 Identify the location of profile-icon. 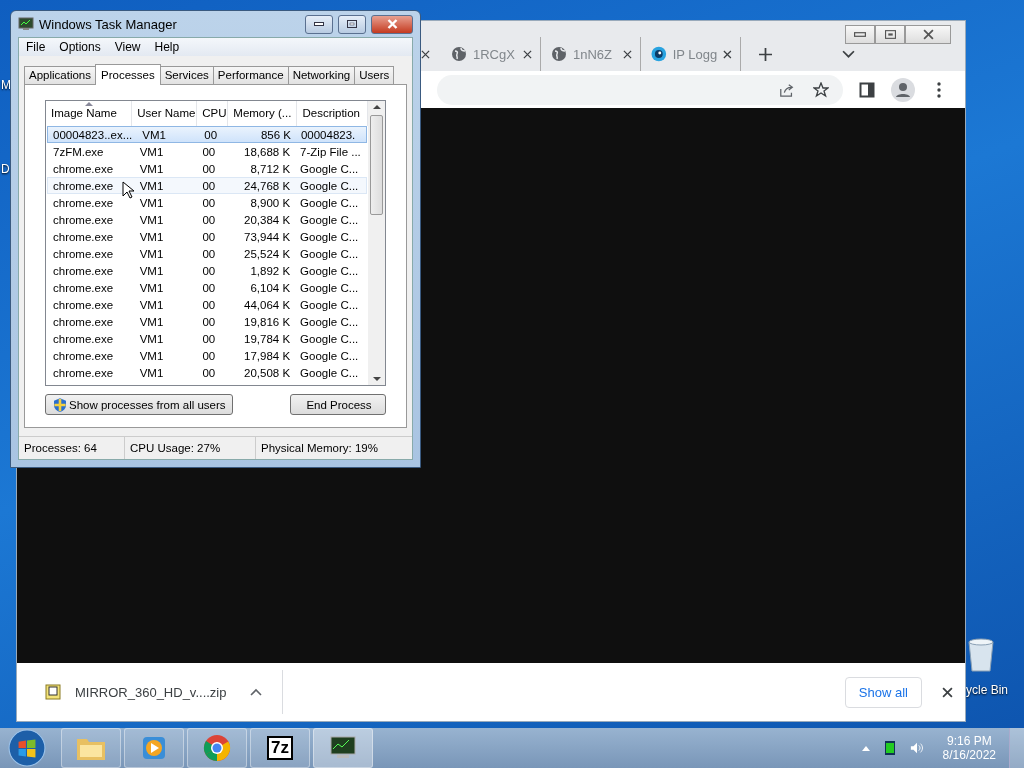
(903, 89).